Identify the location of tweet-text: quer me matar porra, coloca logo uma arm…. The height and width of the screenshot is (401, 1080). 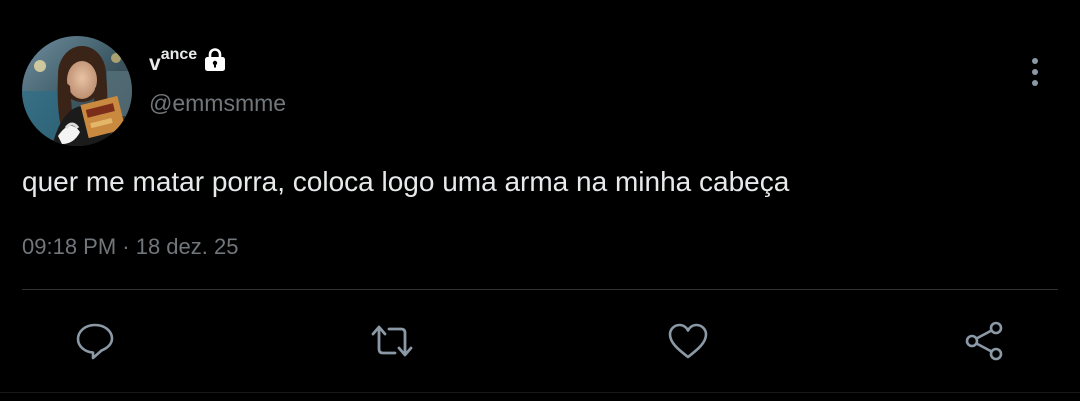
(406, 181).